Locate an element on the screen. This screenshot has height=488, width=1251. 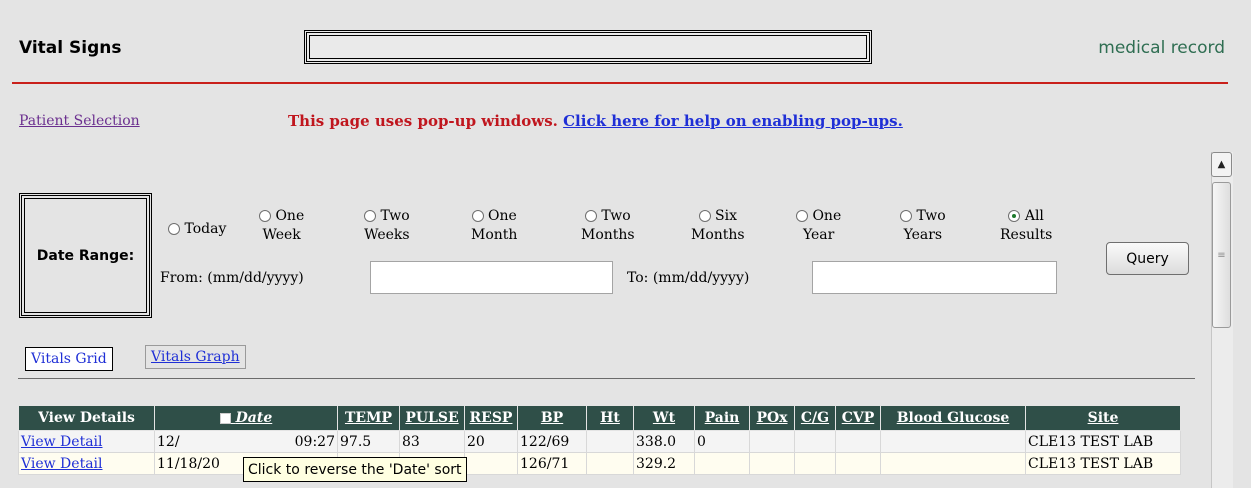
col-pulse: PULSE is located at coordinates (432, 418).